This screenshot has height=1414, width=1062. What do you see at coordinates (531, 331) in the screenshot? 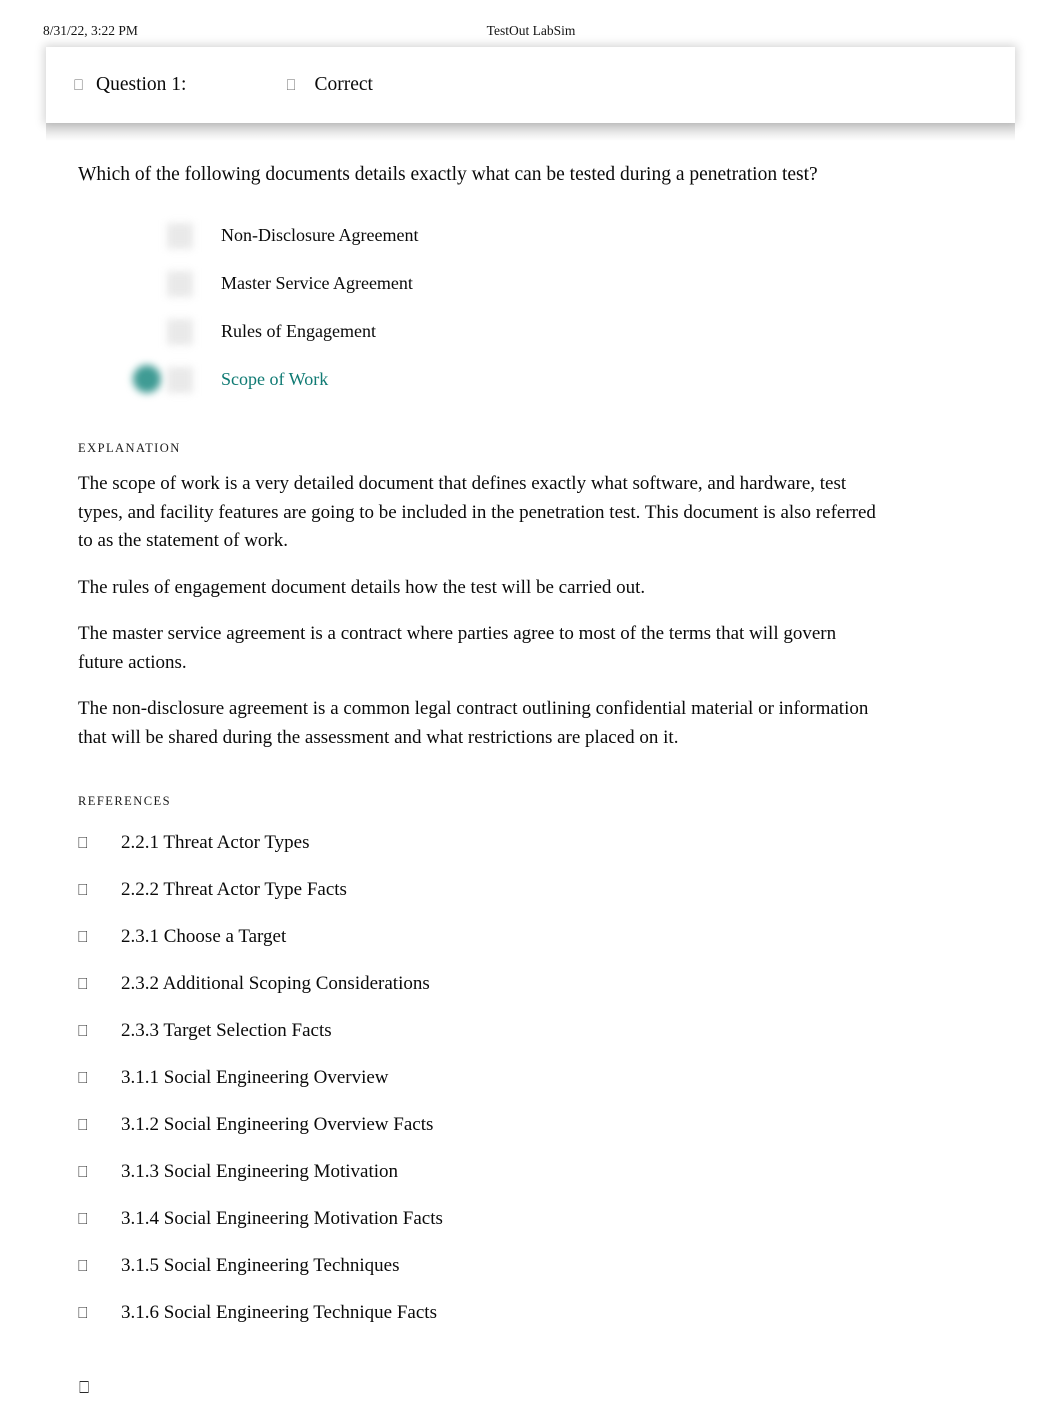
I see `answer-option-rules-of-engagement: Rules of Engagement` at bounding box center [531, 331].